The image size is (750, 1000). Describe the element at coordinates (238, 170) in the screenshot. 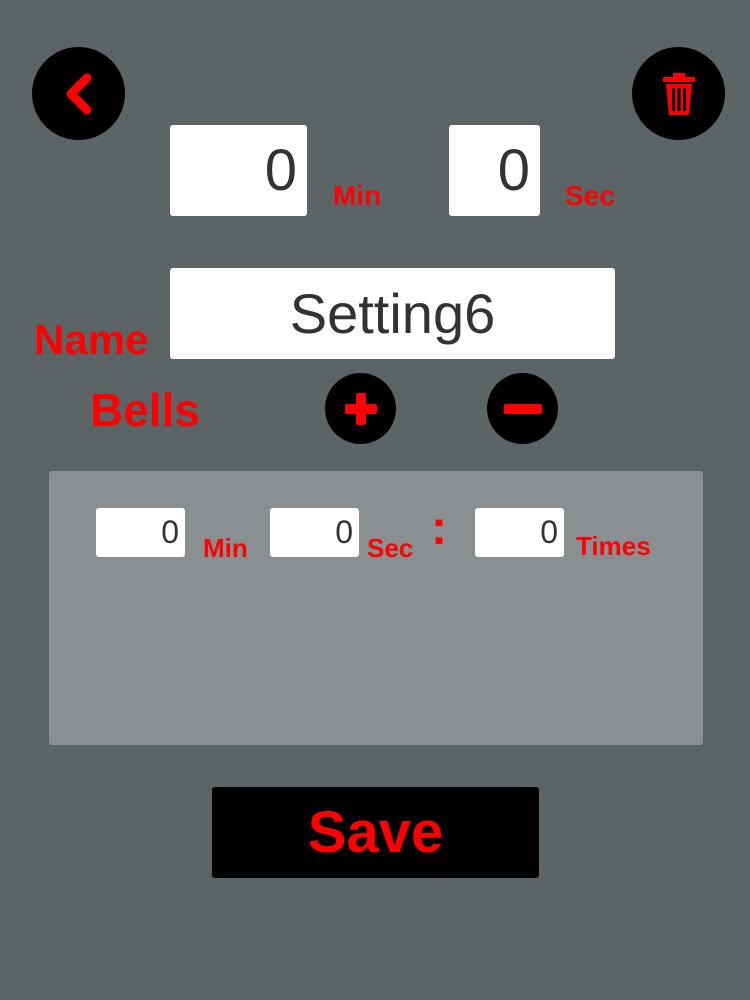

I see `minutes-input: 0` at that location.